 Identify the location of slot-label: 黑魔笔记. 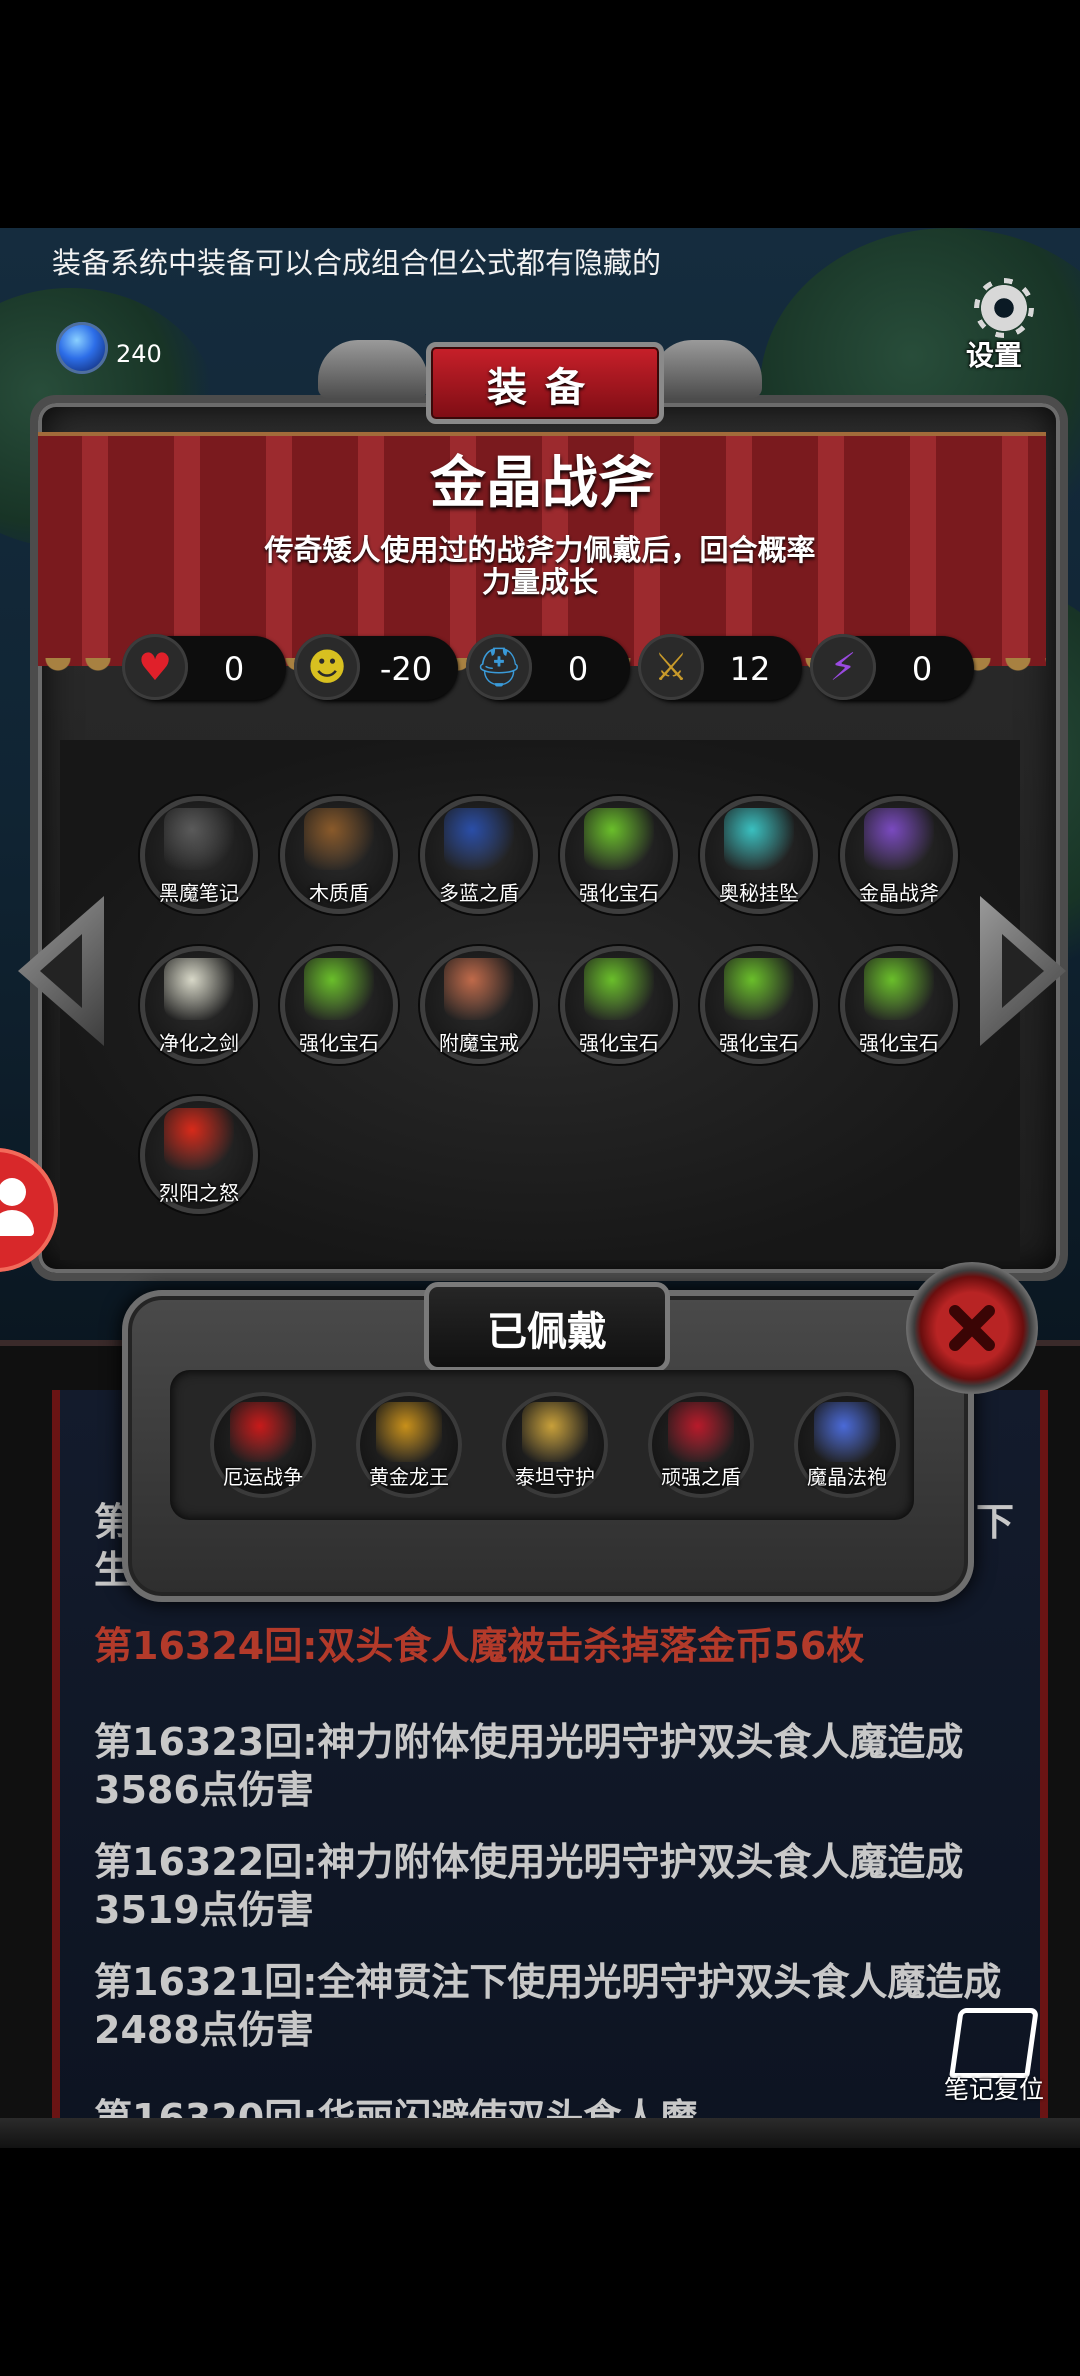
(199, 893).